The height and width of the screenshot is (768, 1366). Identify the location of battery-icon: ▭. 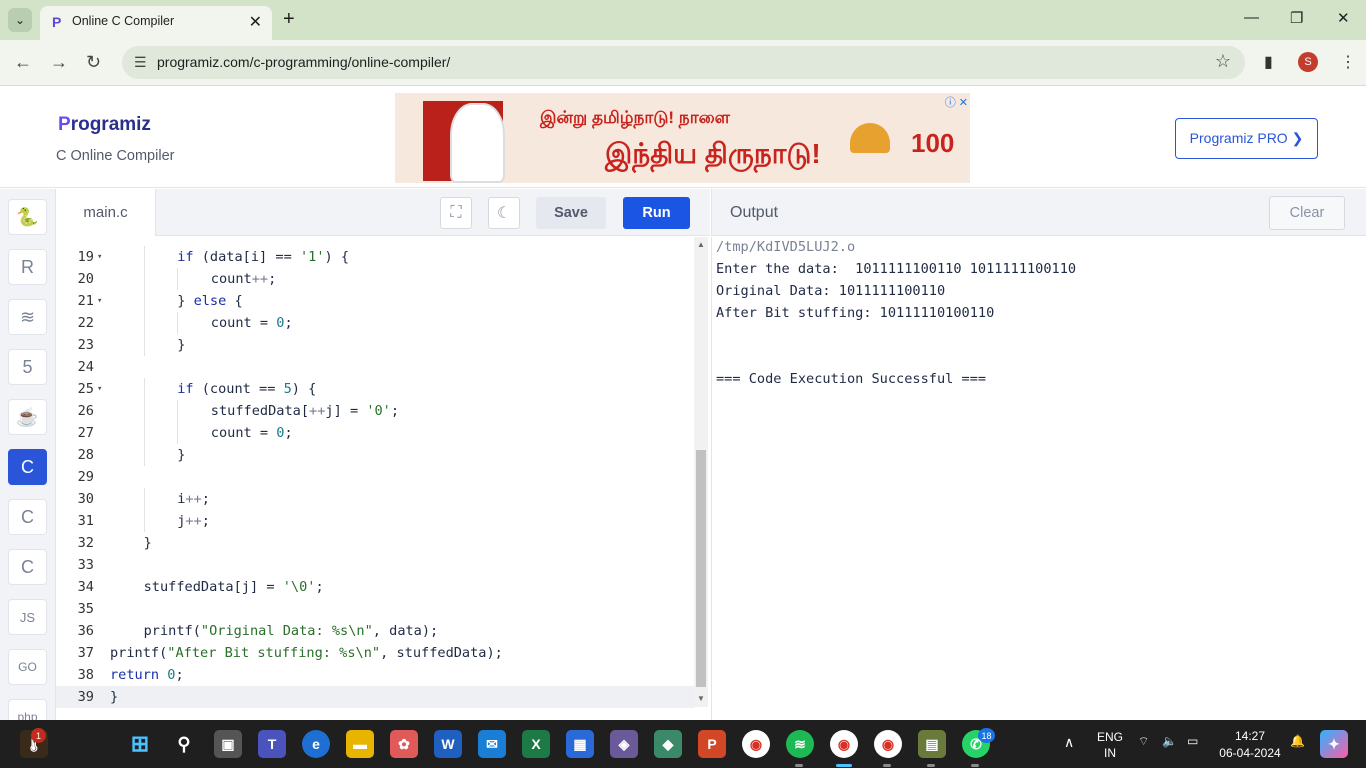
(1192, 741).